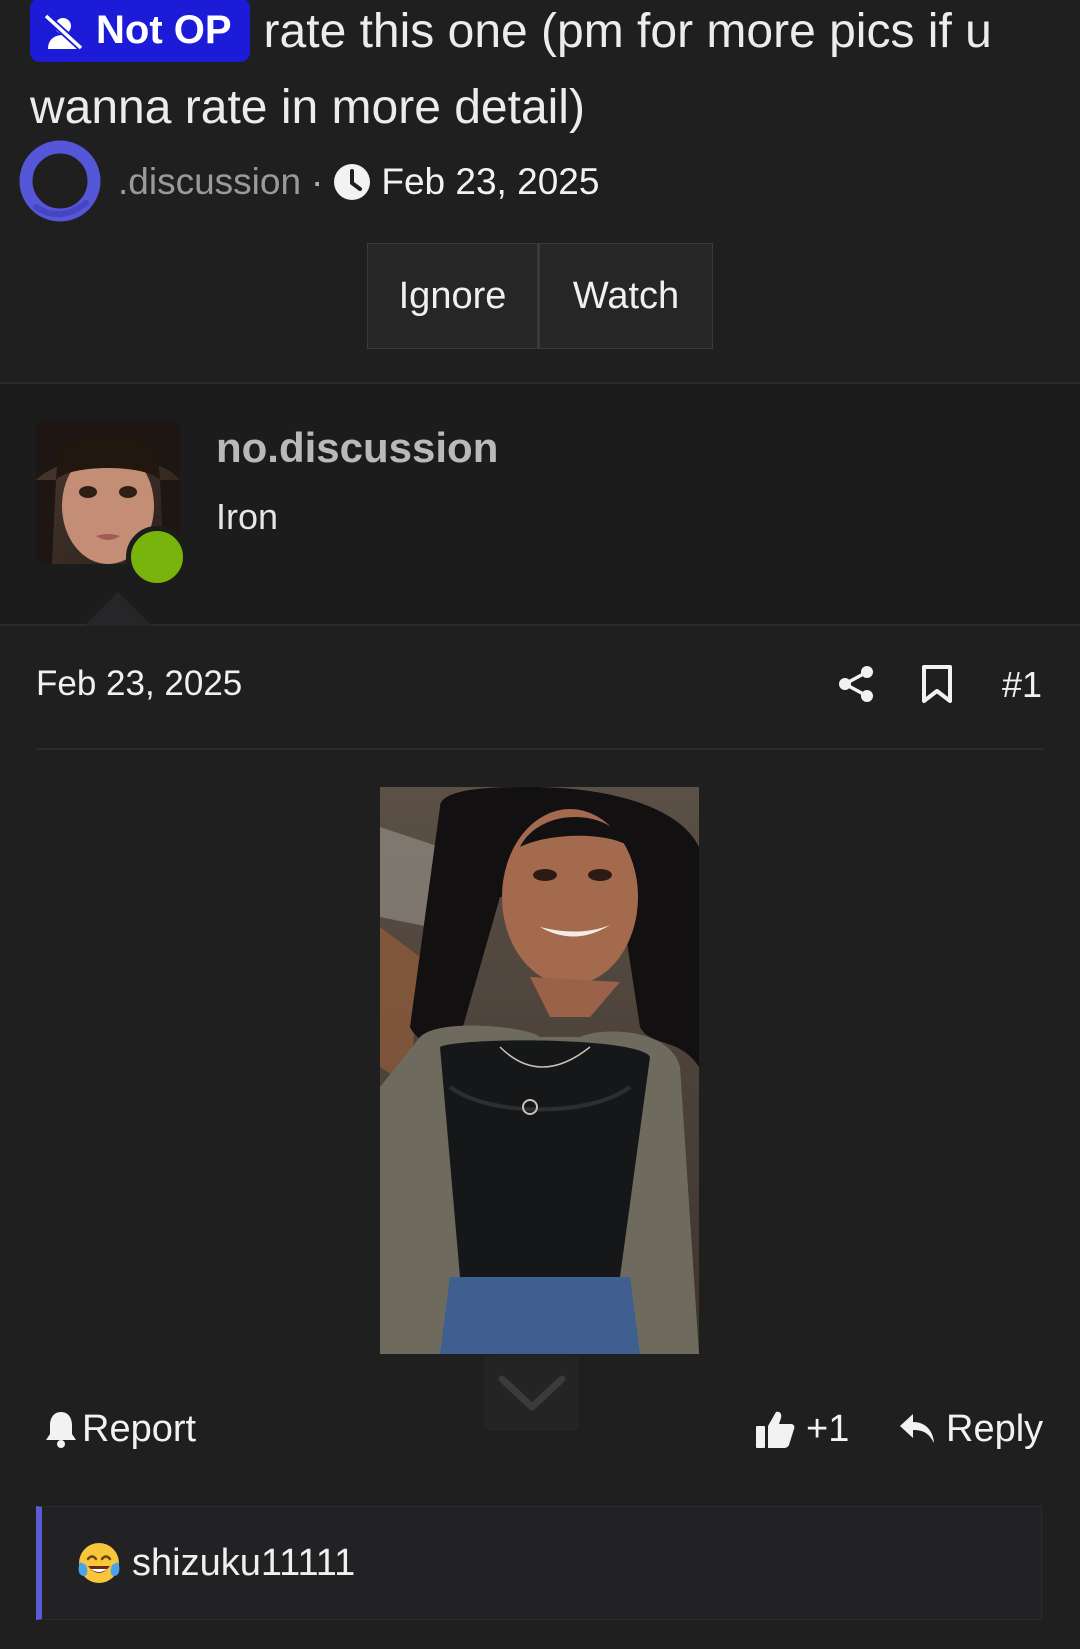 Image resolution: width=1080 pixels, height=1649 pixels. What do you see at coordinates (452, 296) in the screenshot?
I see `ignore-button: Ignore` at bounding box center [452, 296].